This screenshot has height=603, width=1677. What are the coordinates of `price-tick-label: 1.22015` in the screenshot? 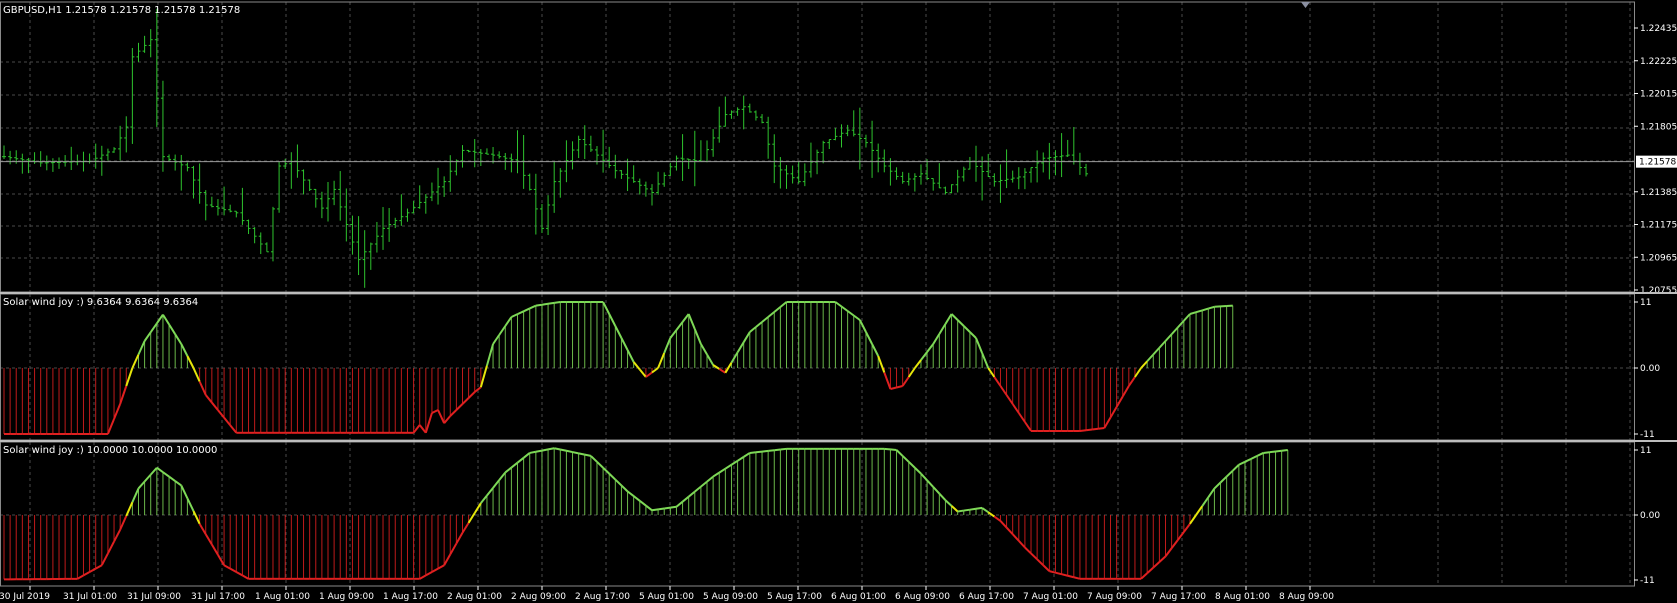 It's located at (1658, 95).